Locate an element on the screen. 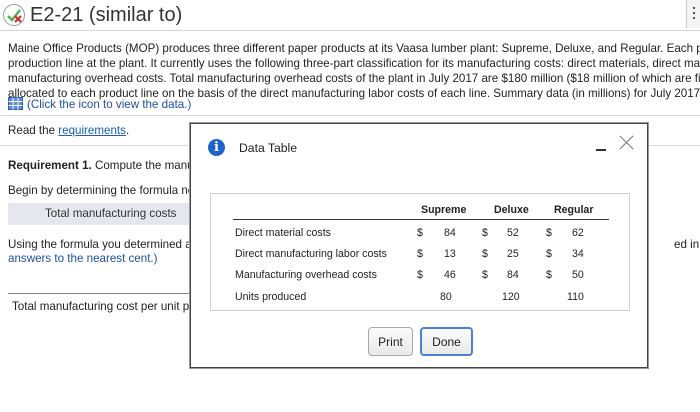 This screenshot has height=412, width=700. cell-value: 50 is located at coordinates (578, 275).